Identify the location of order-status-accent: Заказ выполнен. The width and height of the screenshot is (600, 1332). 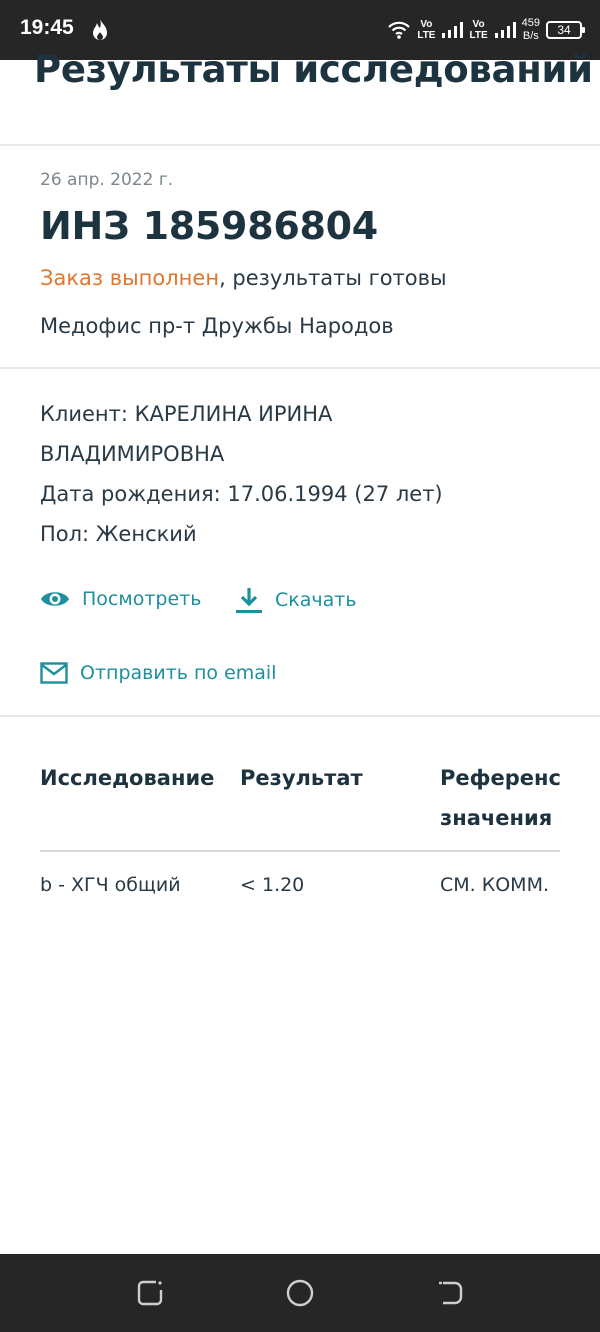
(130, 278).